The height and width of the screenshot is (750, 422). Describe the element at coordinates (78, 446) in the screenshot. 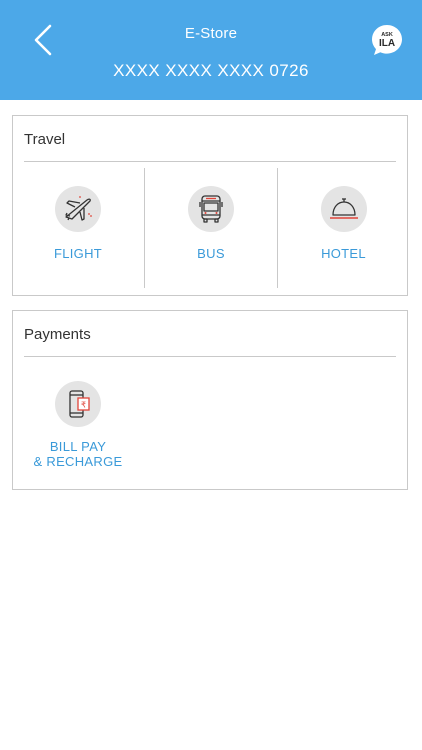

I see `bill-pay-label-line1: BILL PAY` at that location.